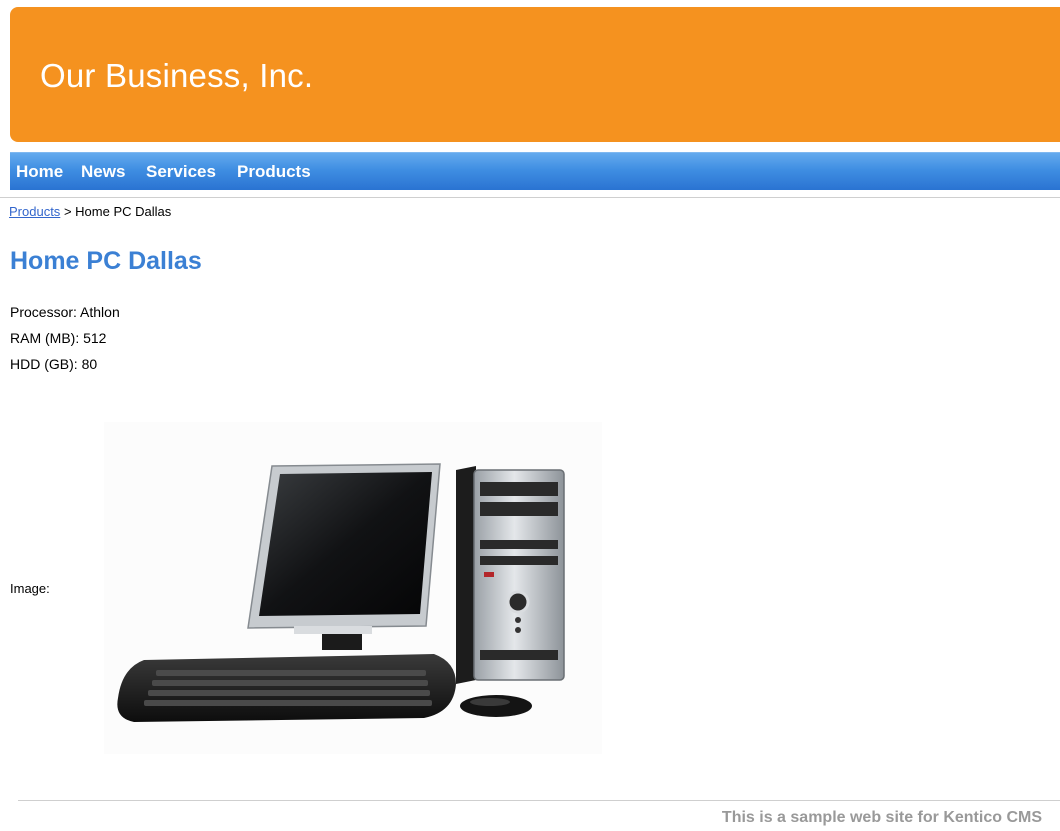  Describe the element at coordinates (100, 312) in the screenshot. I see `spec-value: Athlon` at that location.